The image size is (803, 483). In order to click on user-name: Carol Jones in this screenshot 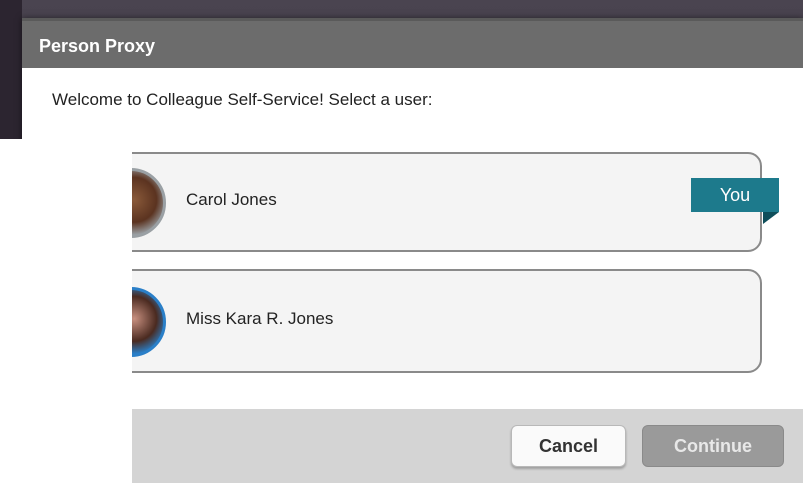, I will do `click(231, 199)`.